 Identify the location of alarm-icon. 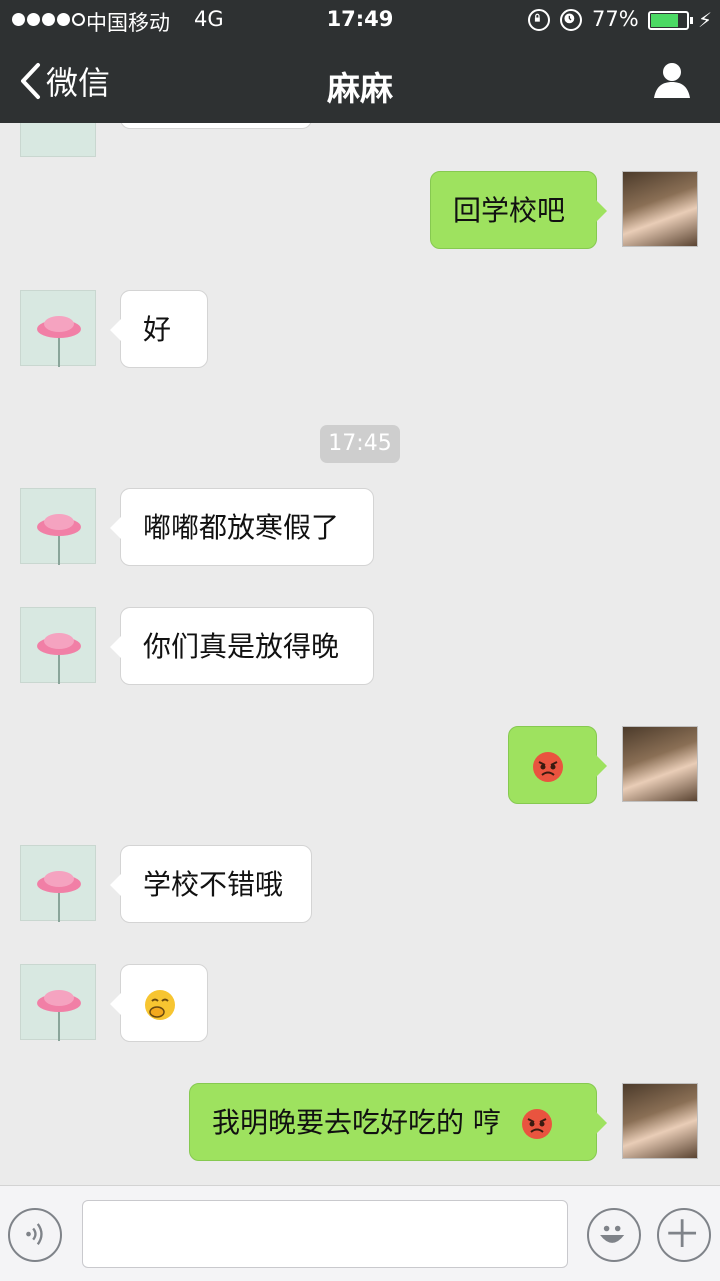
(571, 20).